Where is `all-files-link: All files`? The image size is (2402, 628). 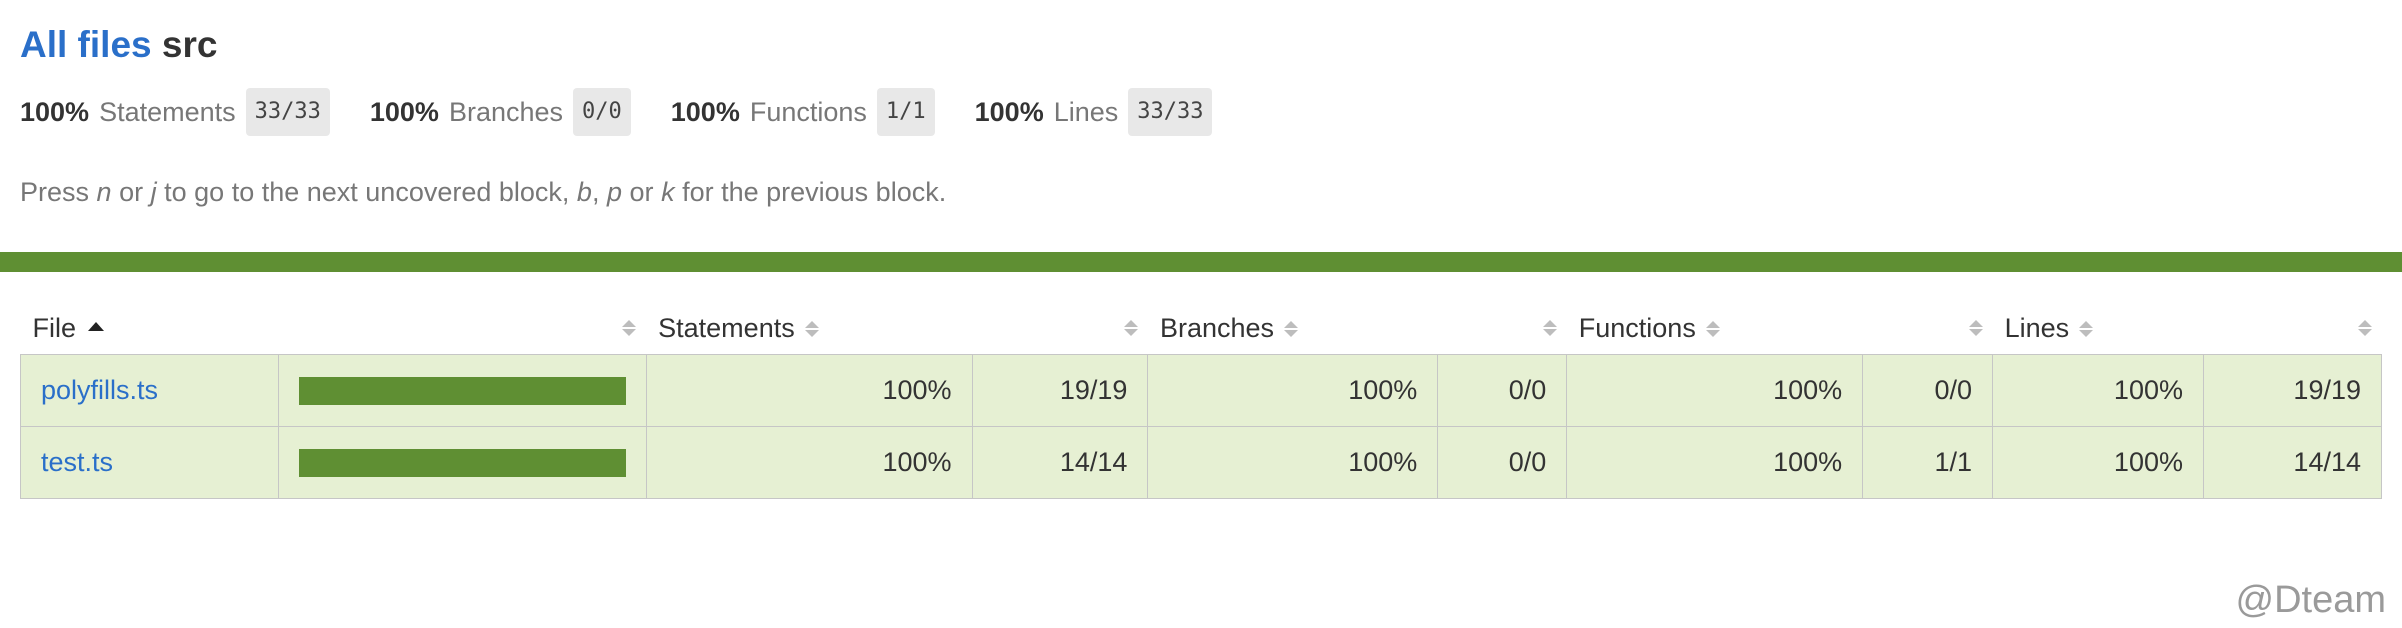
all-files-link: All files is located at coordinates (86, 44).